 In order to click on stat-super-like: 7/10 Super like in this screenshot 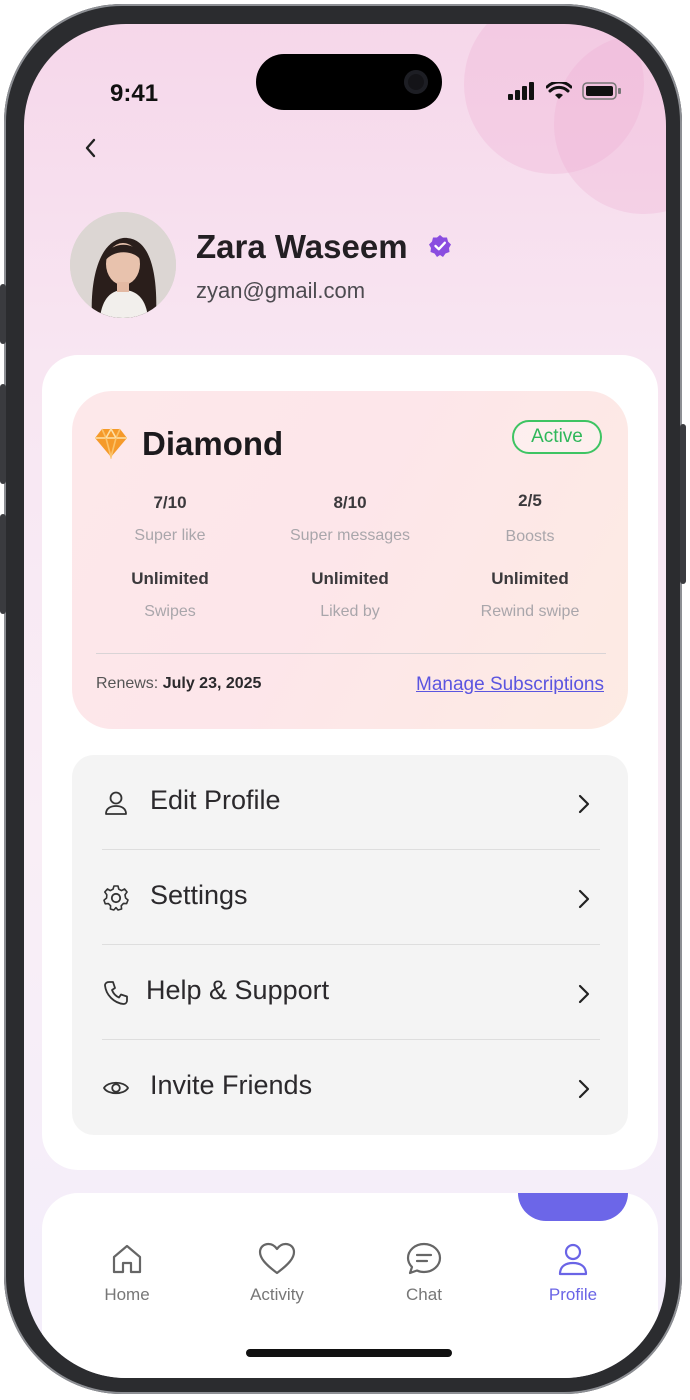, I will do `click(170, 519)`.